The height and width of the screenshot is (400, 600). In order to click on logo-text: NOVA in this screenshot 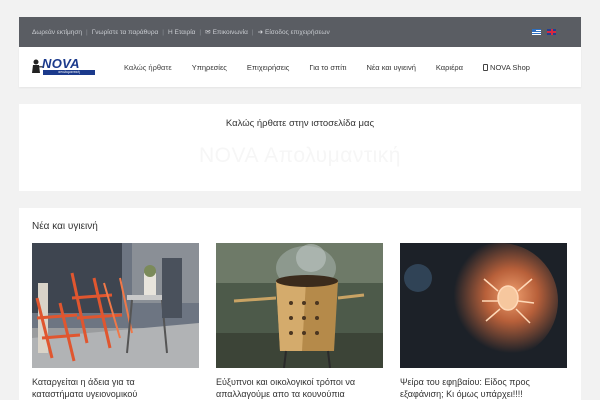, I will do `click(61, 63)`.